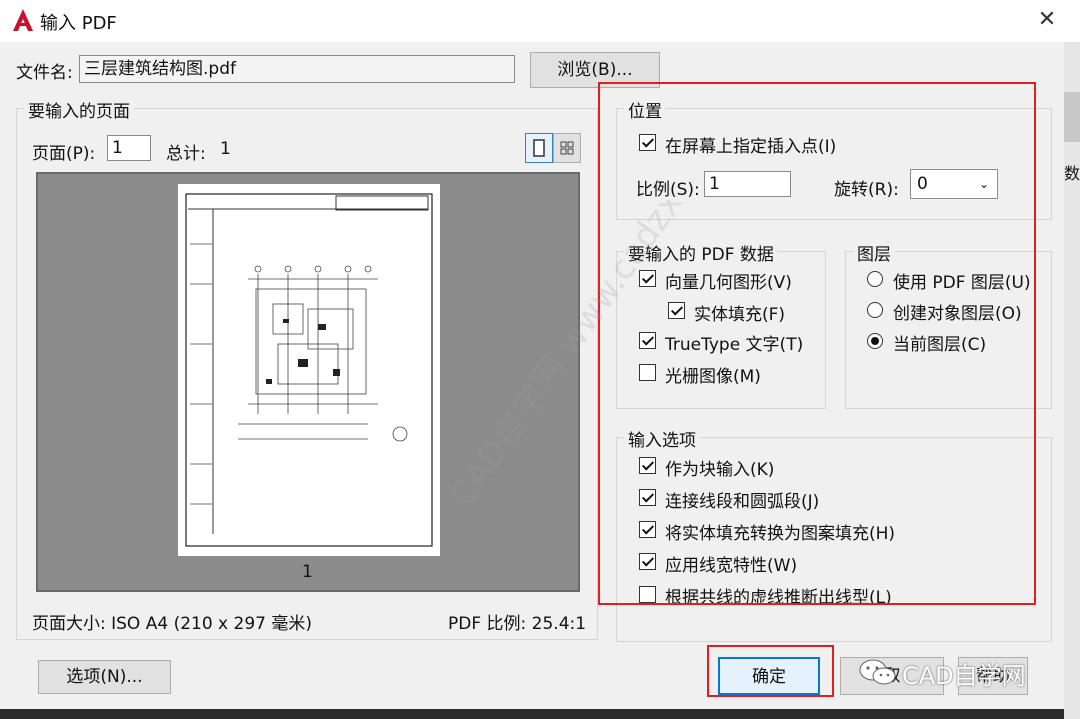 Image resolution: width=1080 pixels, height=719 pixels. I want to click on pages-group-label: 要输入的页面, so click(79, 109).